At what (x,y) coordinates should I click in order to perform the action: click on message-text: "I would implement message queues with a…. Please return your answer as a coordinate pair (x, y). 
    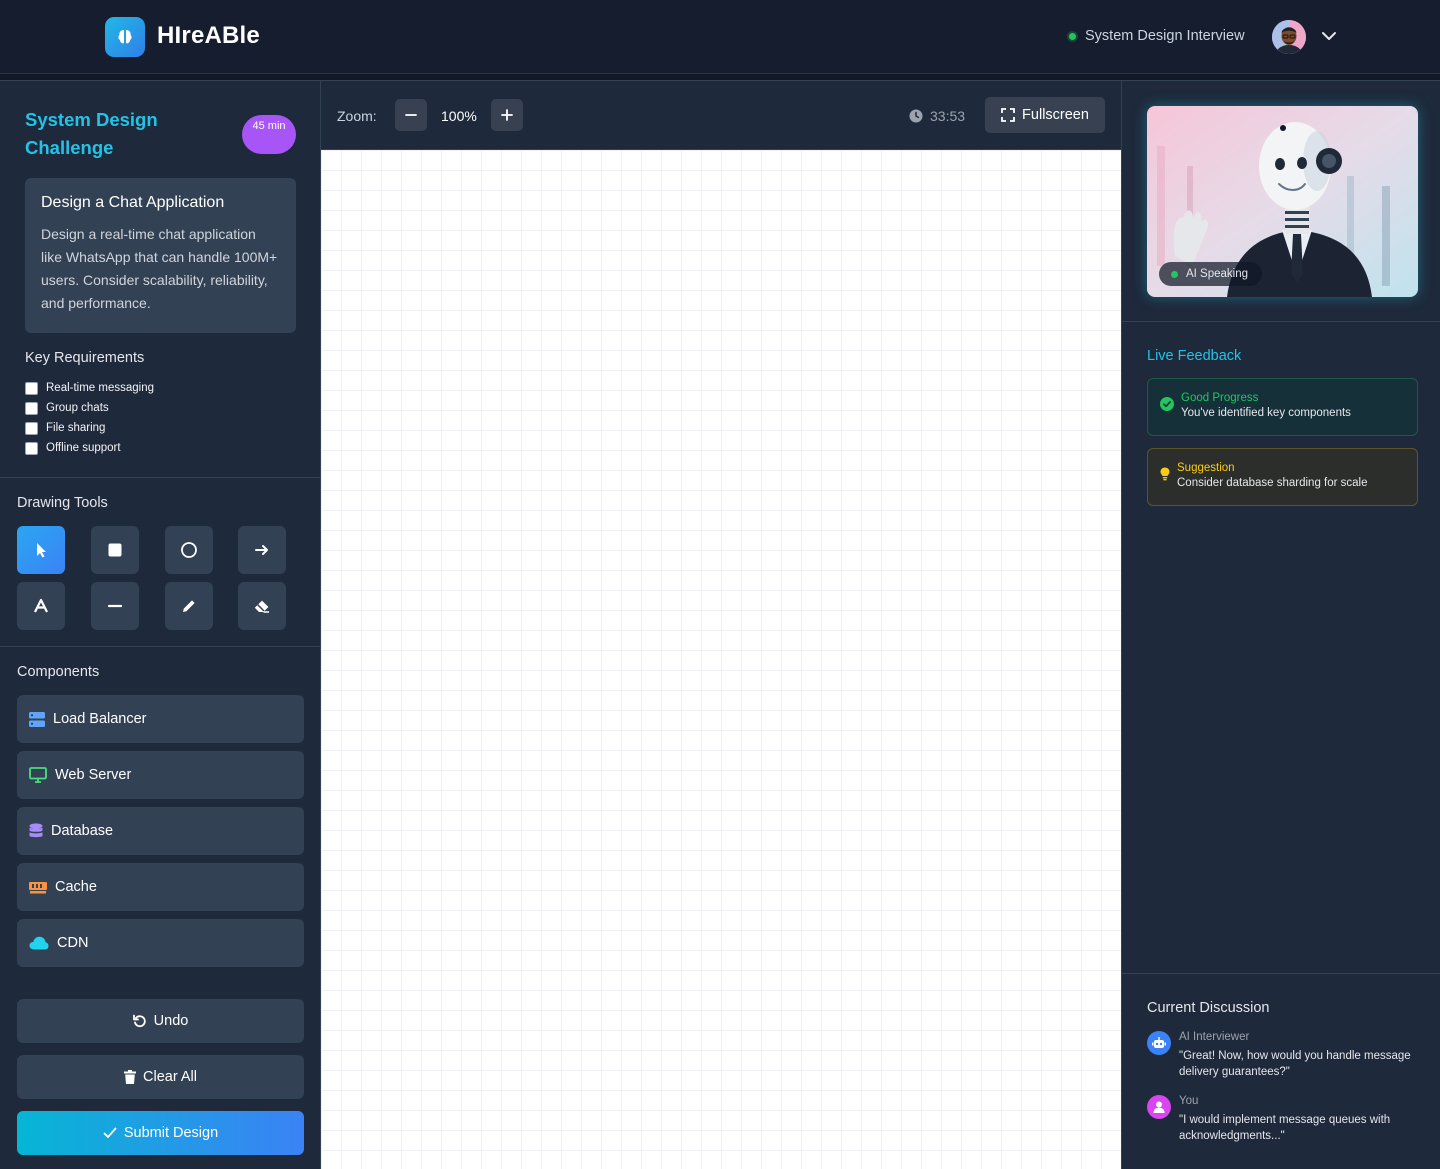
    Looking at the image, I should click on (1285, 1128).